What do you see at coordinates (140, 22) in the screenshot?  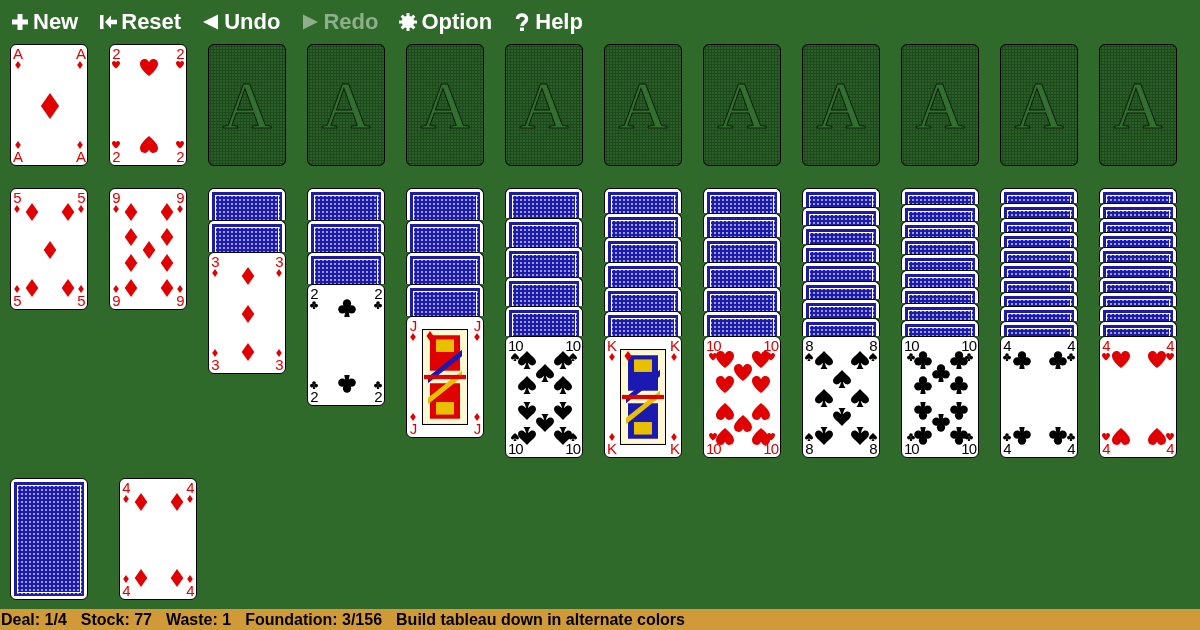 I see `toolbar-button: Reset` at bounding box center [140, 22].